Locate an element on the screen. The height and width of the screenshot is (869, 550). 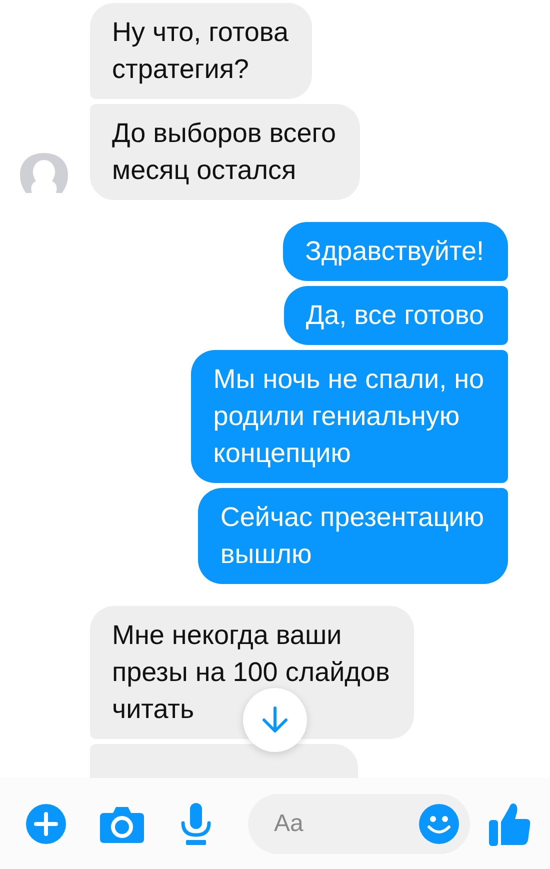
message-bubble: До выборов всего месяц остался is located at coordinates (225, 152).